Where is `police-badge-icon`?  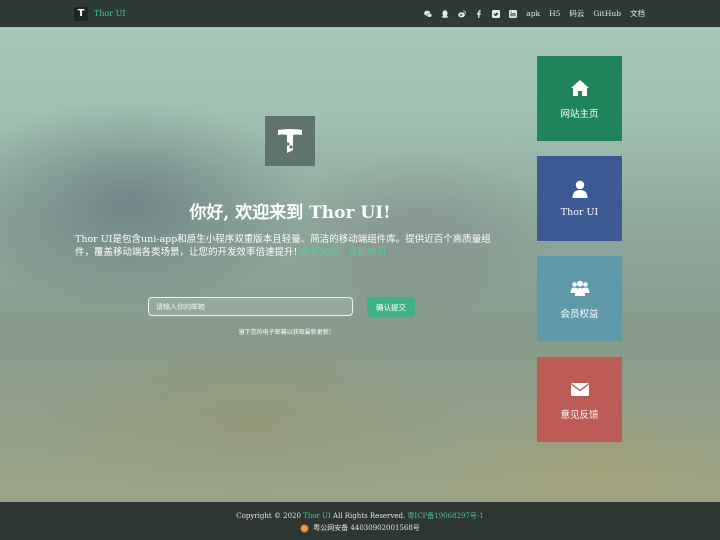 police-badge-icon is located at coordinates (305, 528).